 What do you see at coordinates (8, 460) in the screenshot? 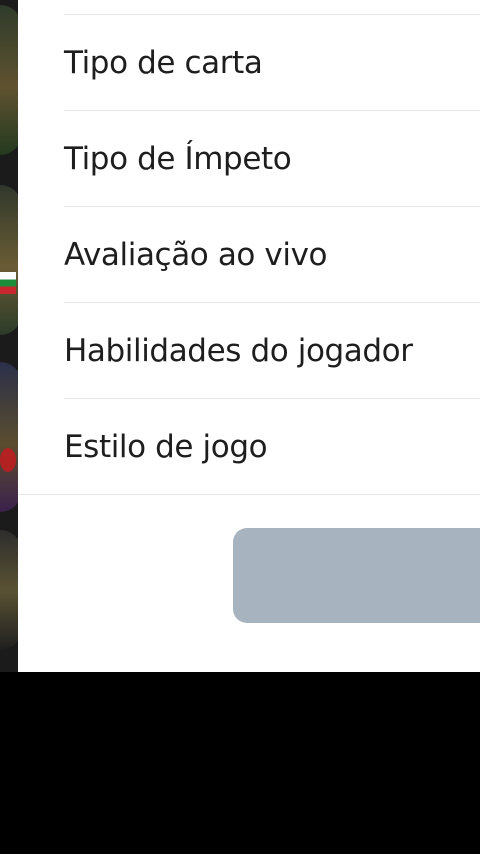
I see `club-badge-icon` at bounding box center [8, 460].